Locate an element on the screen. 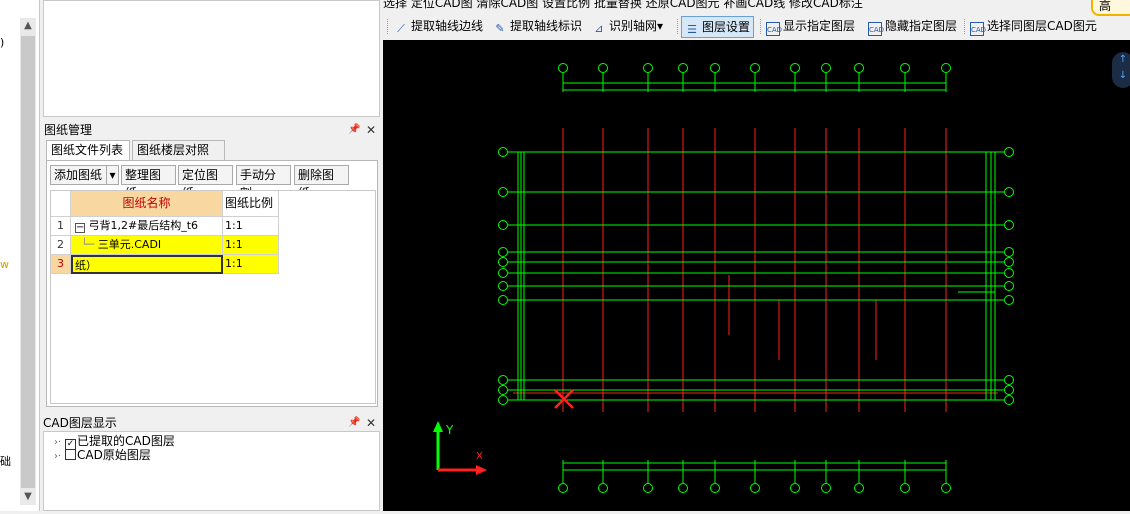 The image size is (1130, 514). view-navigation-control: ↑ ↓ is located at coordinates (1121, 70).